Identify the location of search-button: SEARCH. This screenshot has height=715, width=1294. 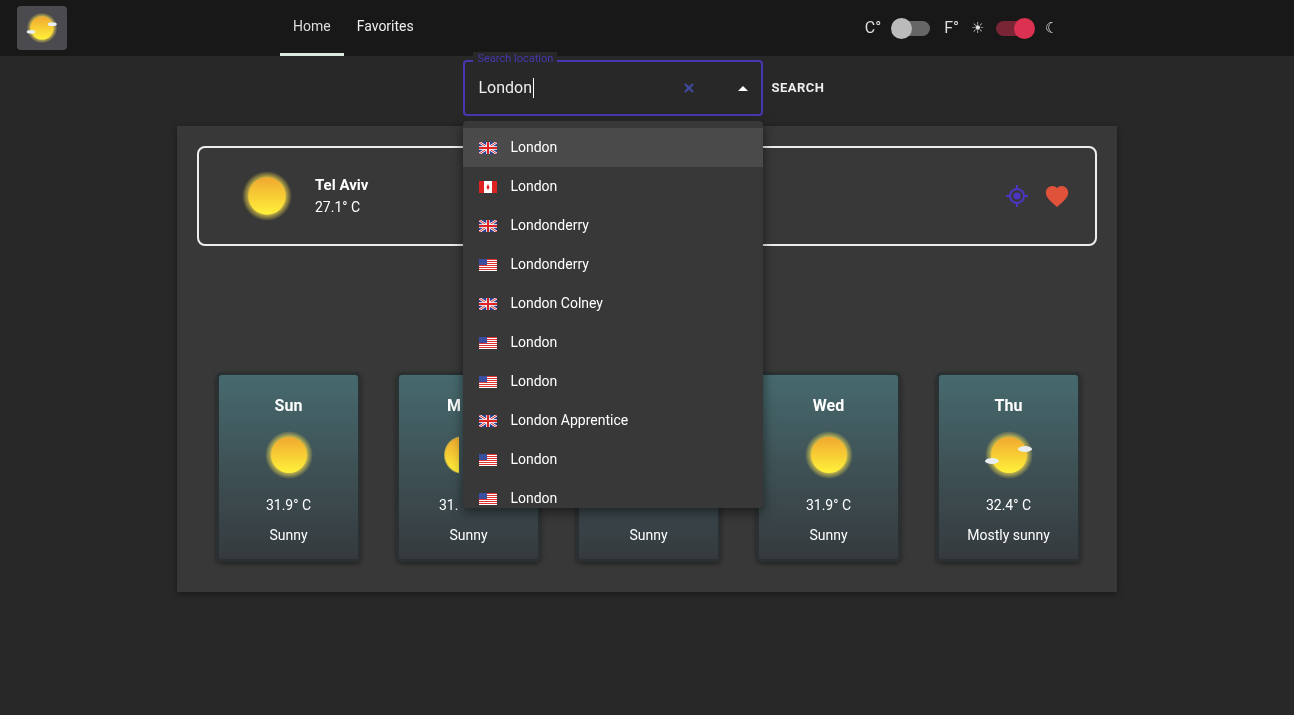
(798, 88).